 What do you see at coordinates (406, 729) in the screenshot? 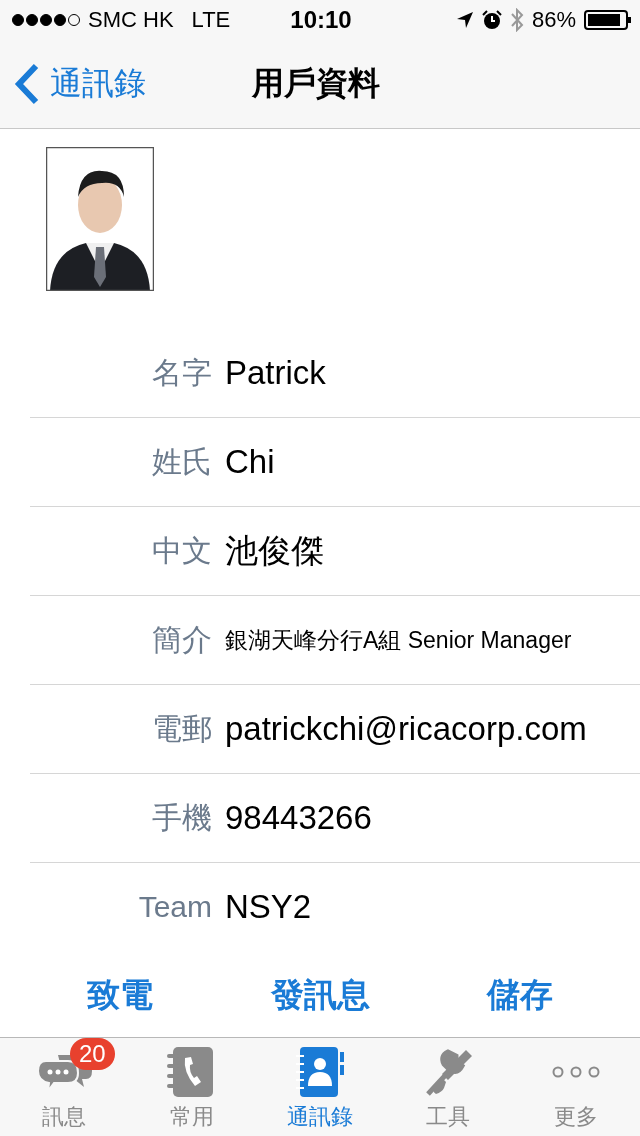
I see `field-value: patrickchi@ricacorp.com` at bounding box center [406, 729].